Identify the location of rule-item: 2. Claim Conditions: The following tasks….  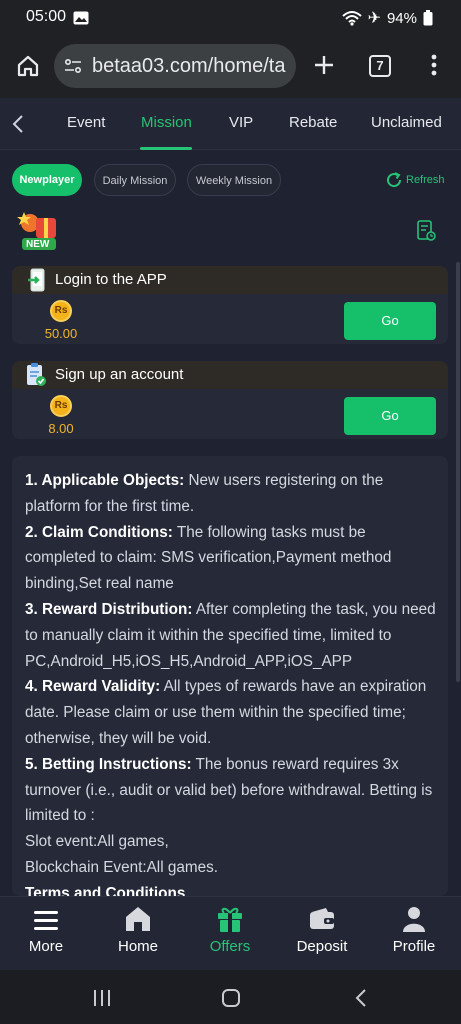
(208, 558).